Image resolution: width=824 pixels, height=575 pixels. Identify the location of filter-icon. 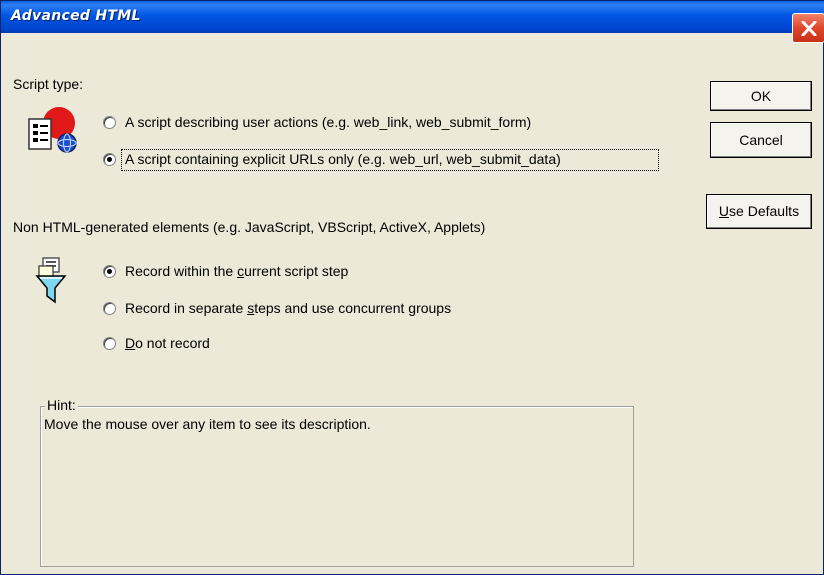
(51, 280).